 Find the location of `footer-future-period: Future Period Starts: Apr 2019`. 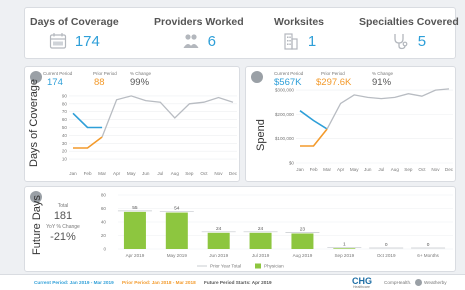

footer-future-period: Future Period Starts: Apr 2019 is located at coordinates (238, 282).